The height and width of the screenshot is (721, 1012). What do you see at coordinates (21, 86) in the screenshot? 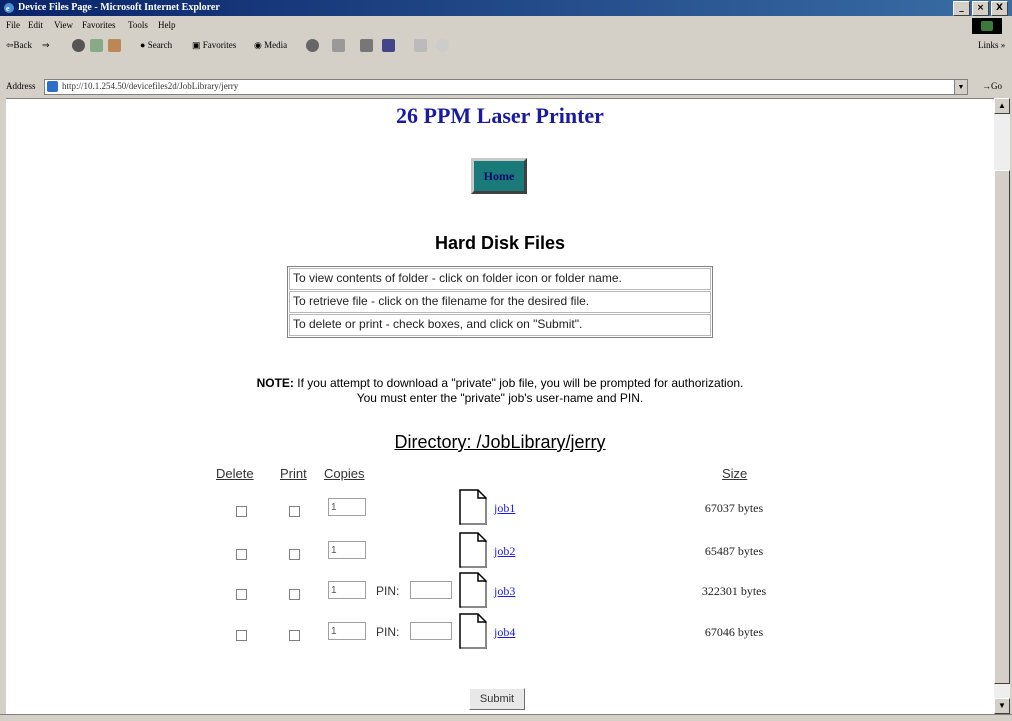
I see `address-label: Address` at bounding box center [21, 86].